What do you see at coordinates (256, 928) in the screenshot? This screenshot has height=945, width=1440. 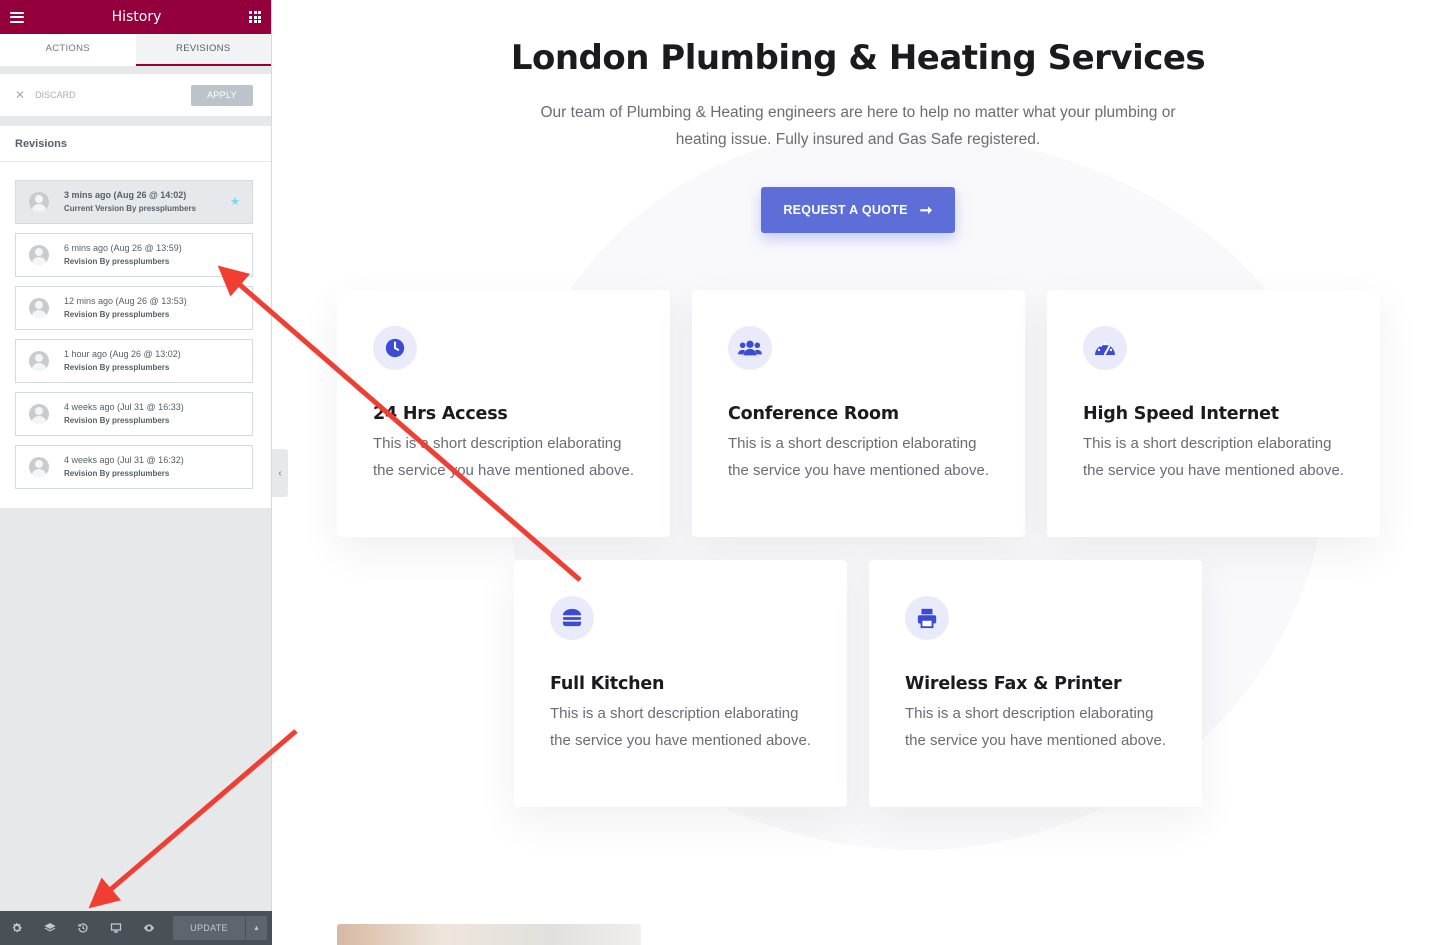 I see `chevron-up-icon: ▲` at bounding box center [256, 928].